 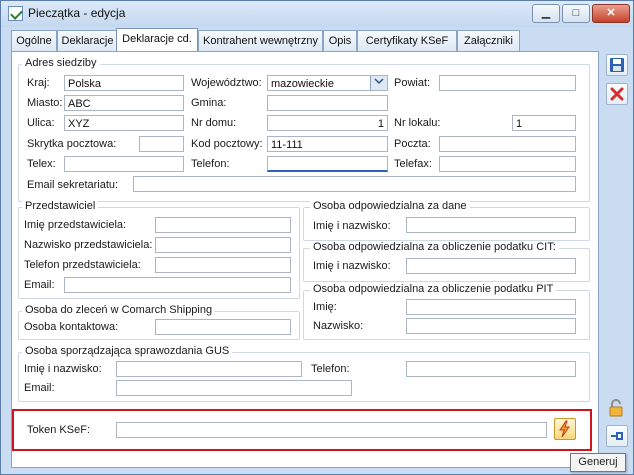 I want to click on osoba-kontaktowa-label: Osoba kontaktowa:, so click(x=71, y=327).